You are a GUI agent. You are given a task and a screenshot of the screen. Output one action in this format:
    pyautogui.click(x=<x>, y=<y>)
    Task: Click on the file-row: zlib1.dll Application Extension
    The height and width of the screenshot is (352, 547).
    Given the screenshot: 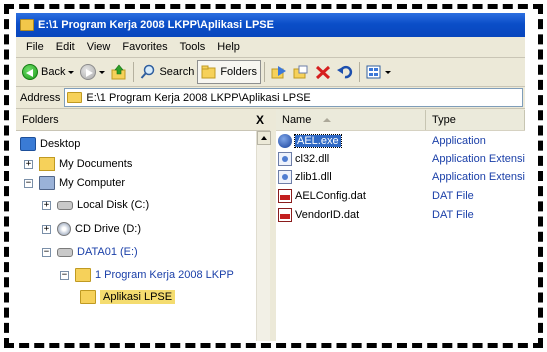 What is the action you would take?
    pyautogui.click(x=400, y=177)
    